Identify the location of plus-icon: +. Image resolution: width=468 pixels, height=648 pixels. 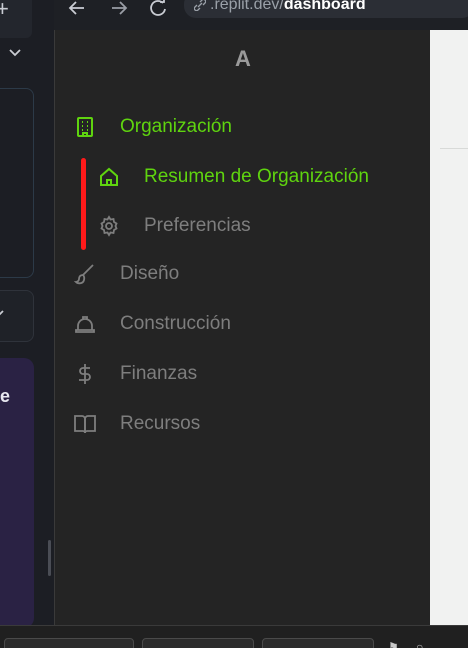
(4, 10).